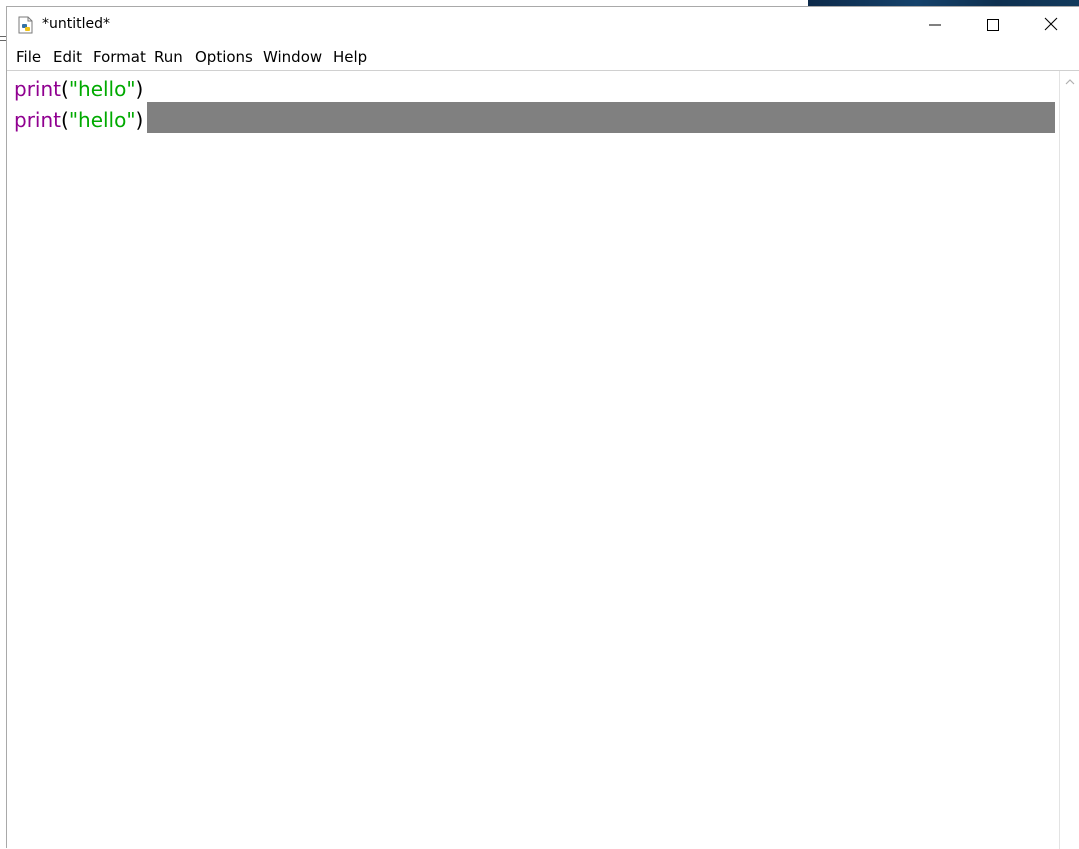 The height and width of the screenshot is (849, 1079). What do you see at coordinates (350, 57) in the screenshot?
I see `menu-help: Help` at bounding box center [350, 57].